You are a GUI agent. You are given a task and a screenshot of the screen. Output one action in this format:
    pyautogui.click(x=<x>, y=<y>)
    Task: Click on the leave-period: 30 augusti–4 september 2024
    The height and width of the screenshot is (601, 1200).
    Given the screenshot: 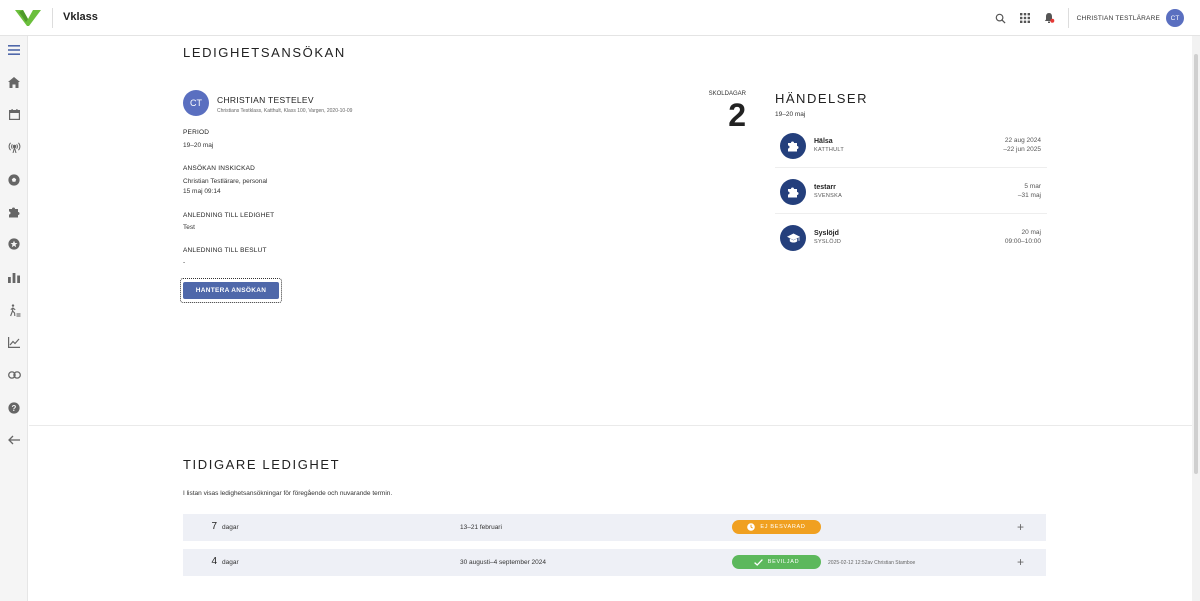 What is the action you would take?
    pyautogui.click(x=503, y=562)
    